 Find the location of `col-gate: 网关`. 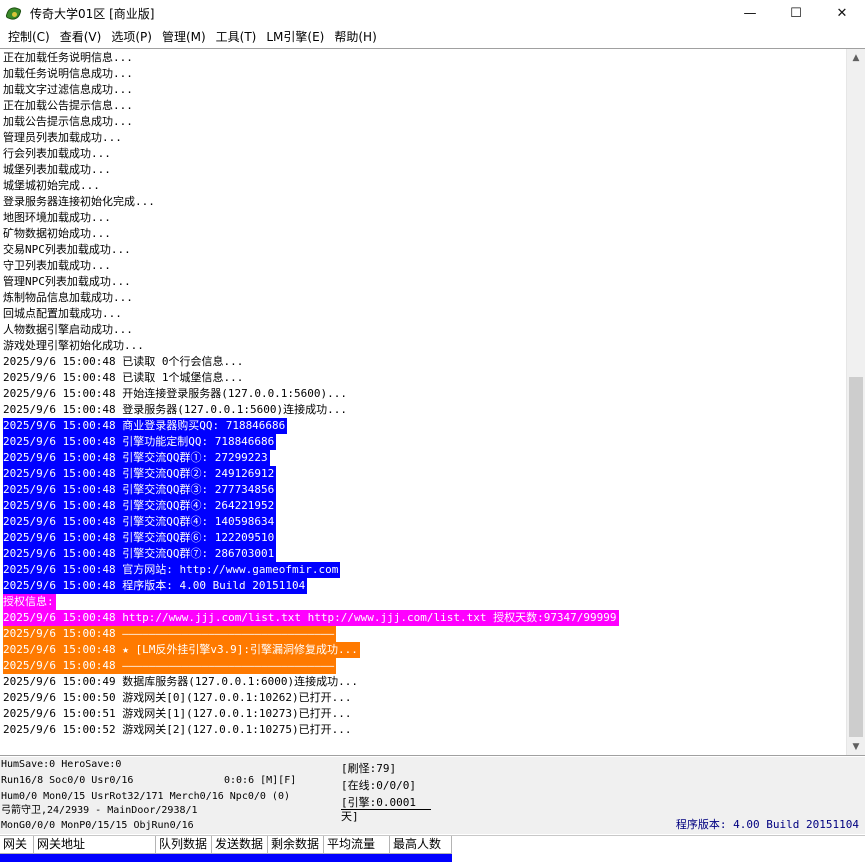

col-gate: 网关 is located at coordinates (17, 845).